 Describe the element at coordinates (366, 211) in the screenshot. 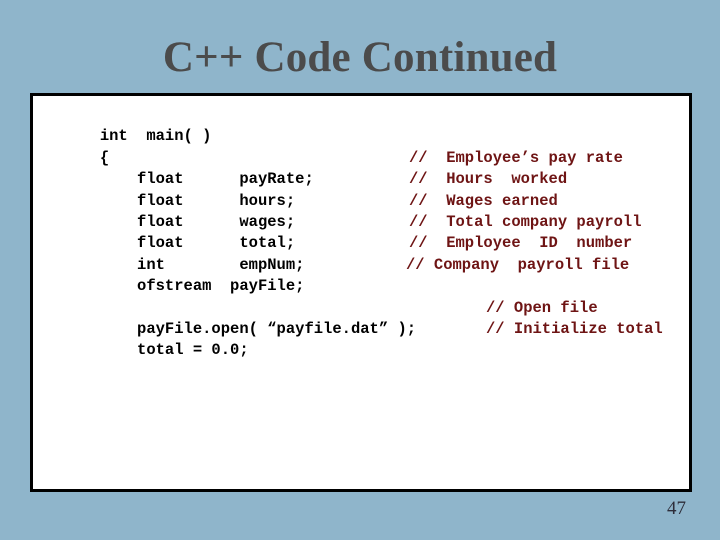

I see `code-line: float wages; // Wages earned` at that location.